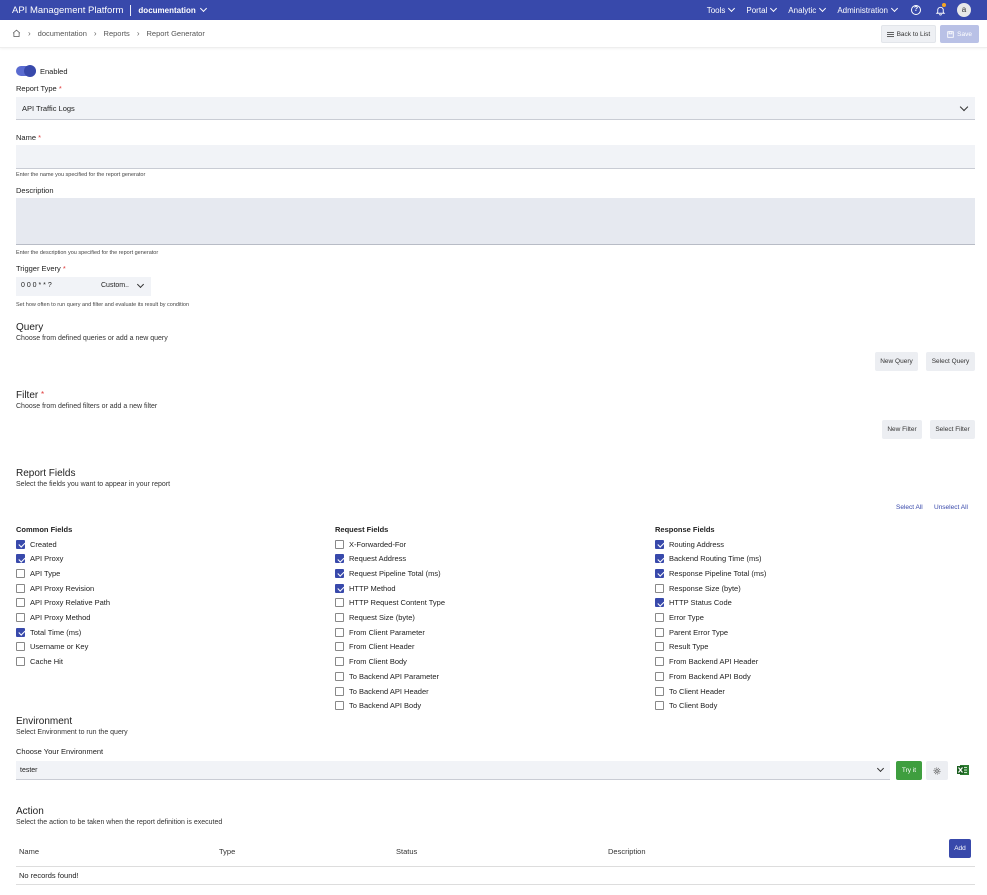  Describe the element at coordinates (679, 618) in the screenshot. I see `field-checkbox-row: Error Type` at that location.